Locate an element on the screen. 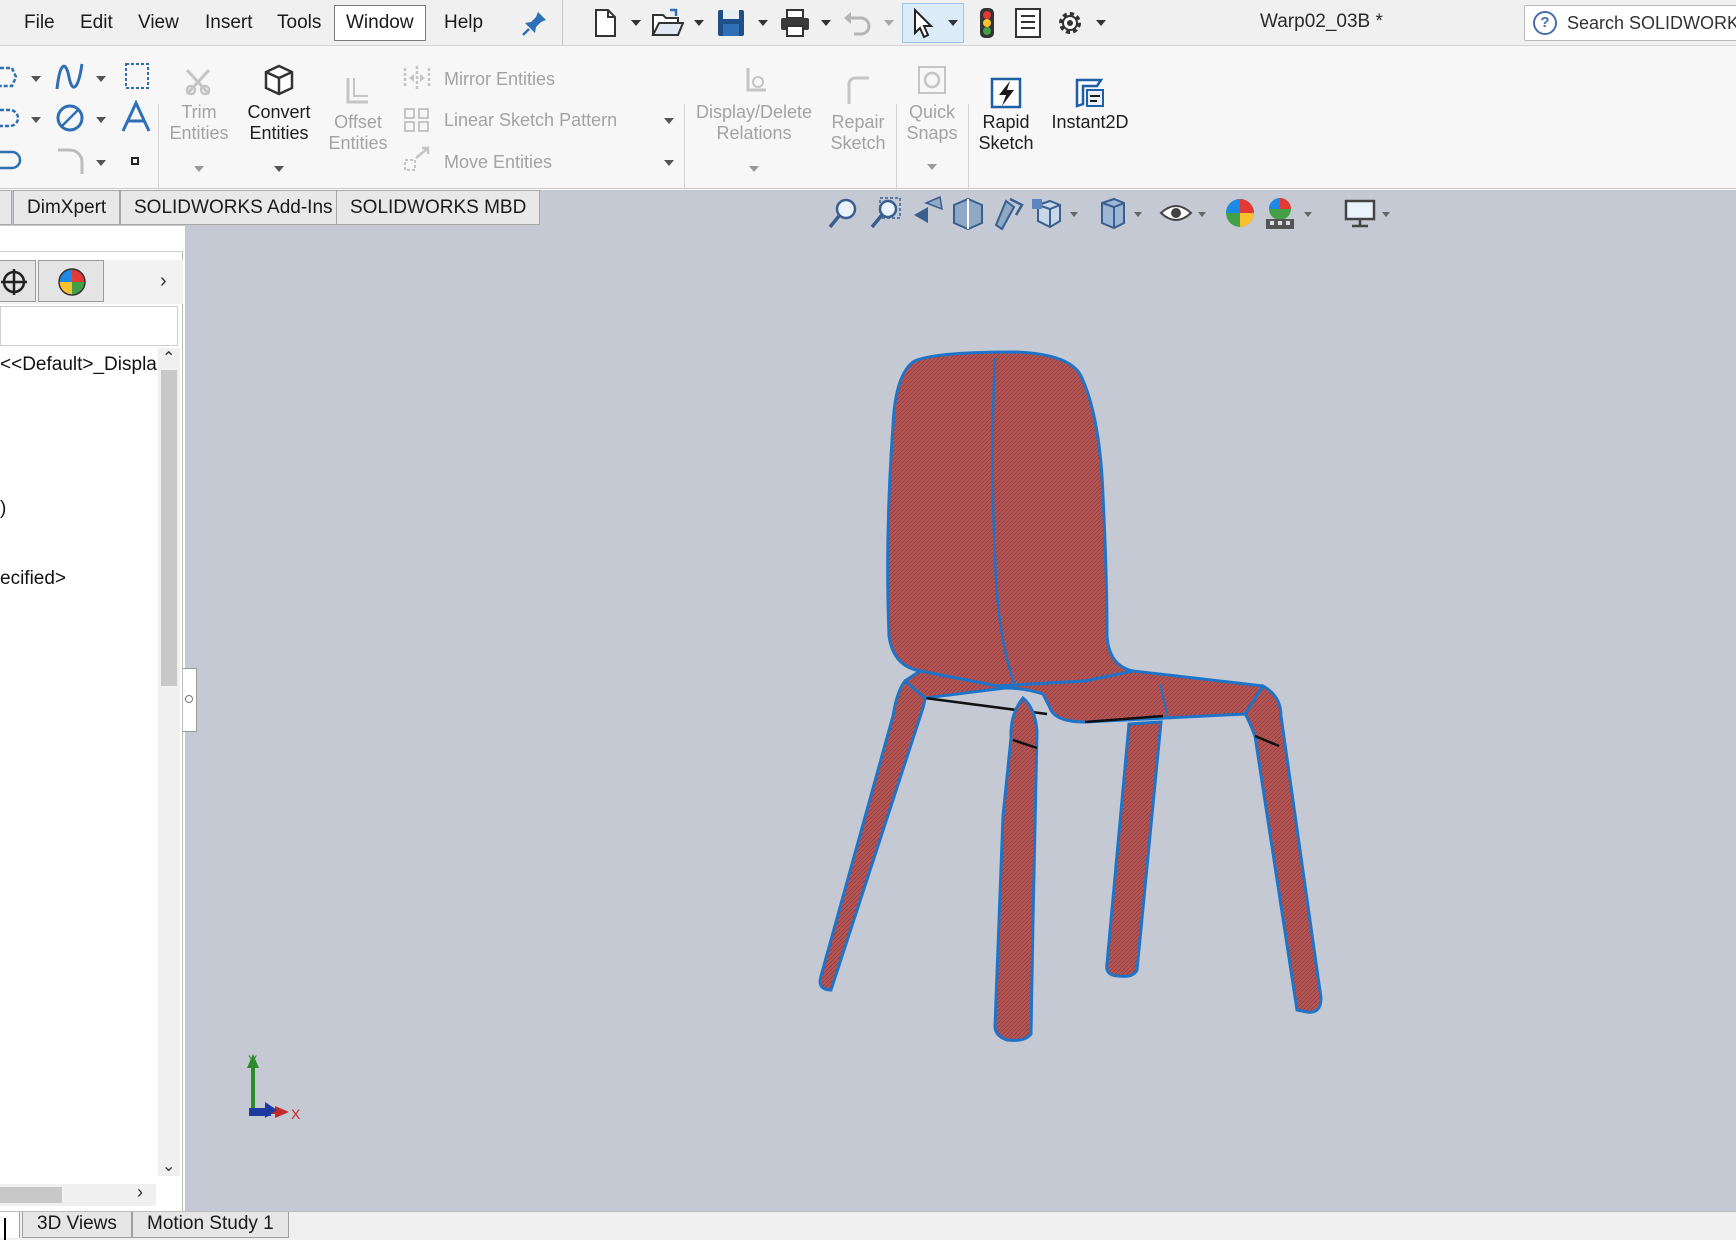  options-icon is located at coordinates (1070, 23).